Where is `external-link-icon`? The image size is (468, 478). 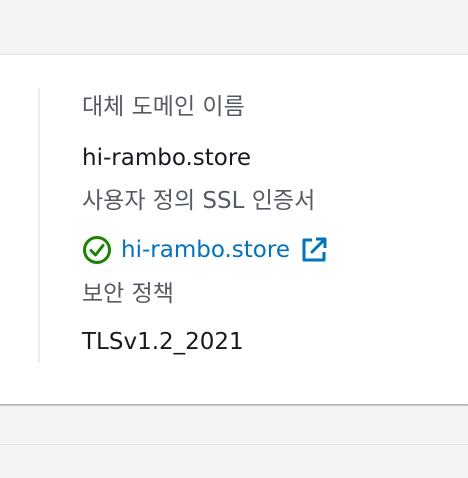 external-link-icon is located at coordinates (314, 250).